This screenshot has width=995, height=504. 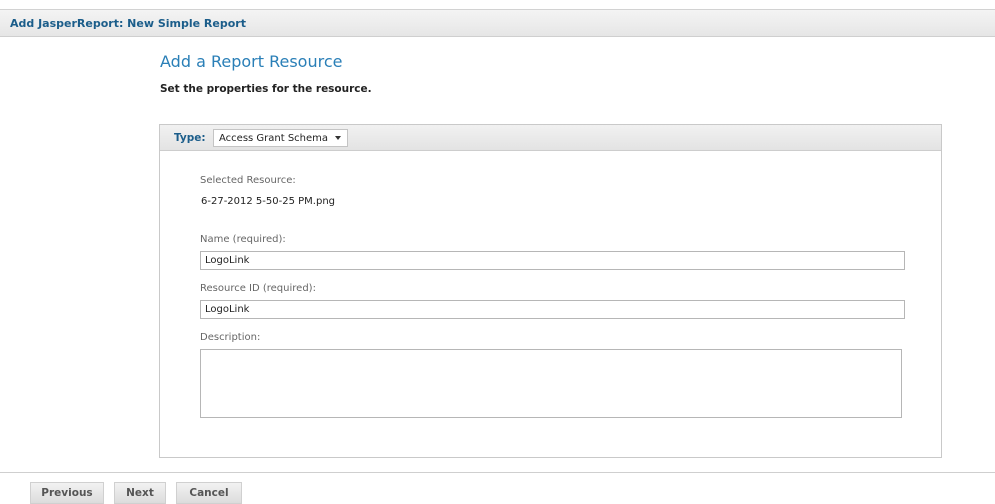 What do you see at coordinates (268, 201) in the screenshot?
I see `selected-resource-value: 6-27-2012 5-50-25 PM.png` at bounding box center [268, 201].